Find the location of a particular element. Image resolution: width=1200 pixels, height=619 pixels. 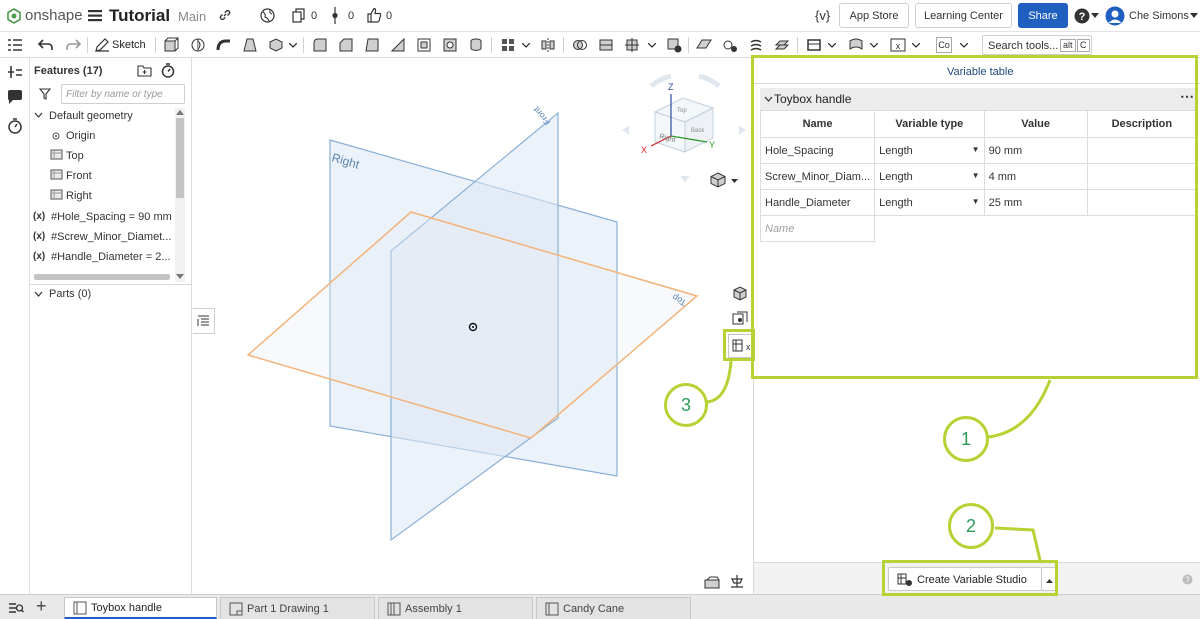

user-name: Che Simons is located at coordinates (1159, 16).